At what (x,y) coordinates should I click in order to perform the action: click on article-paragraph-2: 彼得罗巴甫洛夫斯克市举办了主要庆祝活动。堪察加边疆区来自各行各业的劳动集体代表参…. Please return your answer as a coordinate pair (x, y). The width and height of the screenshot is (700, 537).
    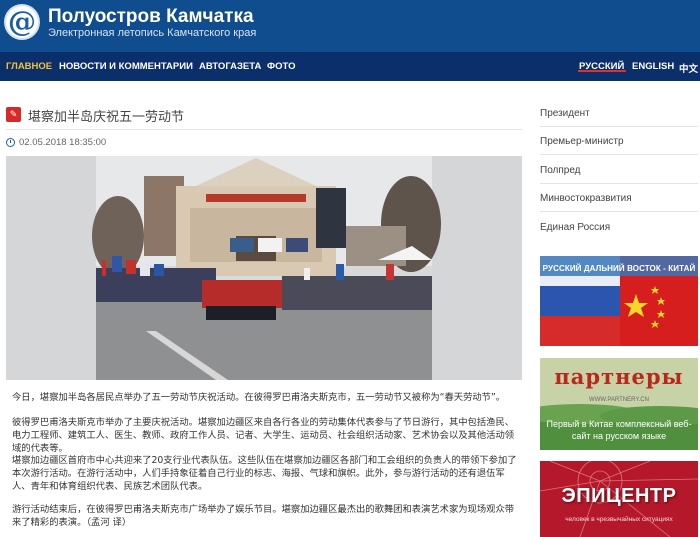
    Looking at the image, I should click on (263, 435).